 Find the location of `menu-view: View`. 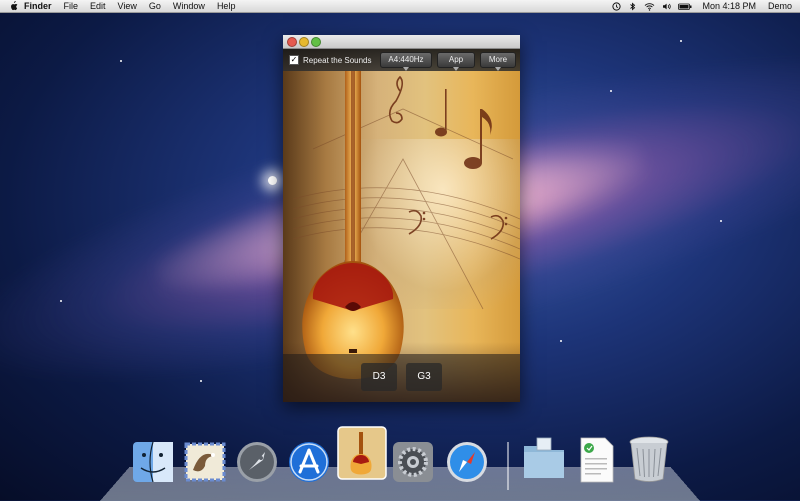

menu-view: View is located at coordinates (127, 6).